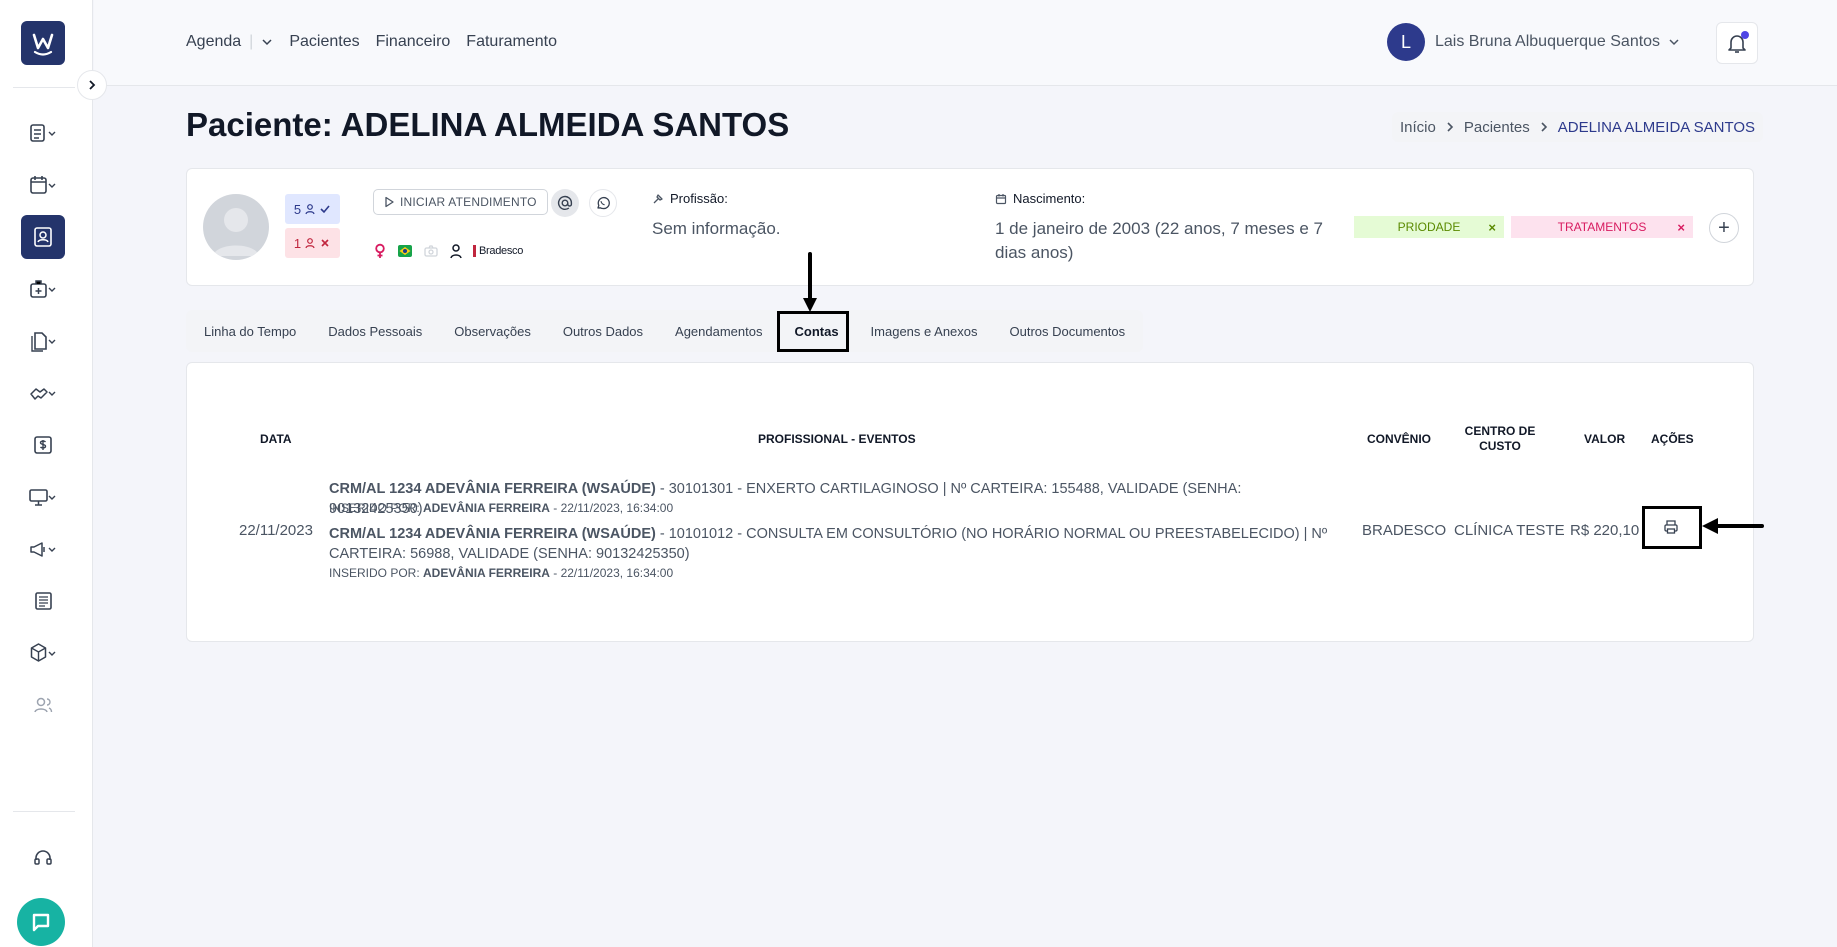 This screenshot has height=947, width=1837. I want to click on box-icon, so click(43, 652).